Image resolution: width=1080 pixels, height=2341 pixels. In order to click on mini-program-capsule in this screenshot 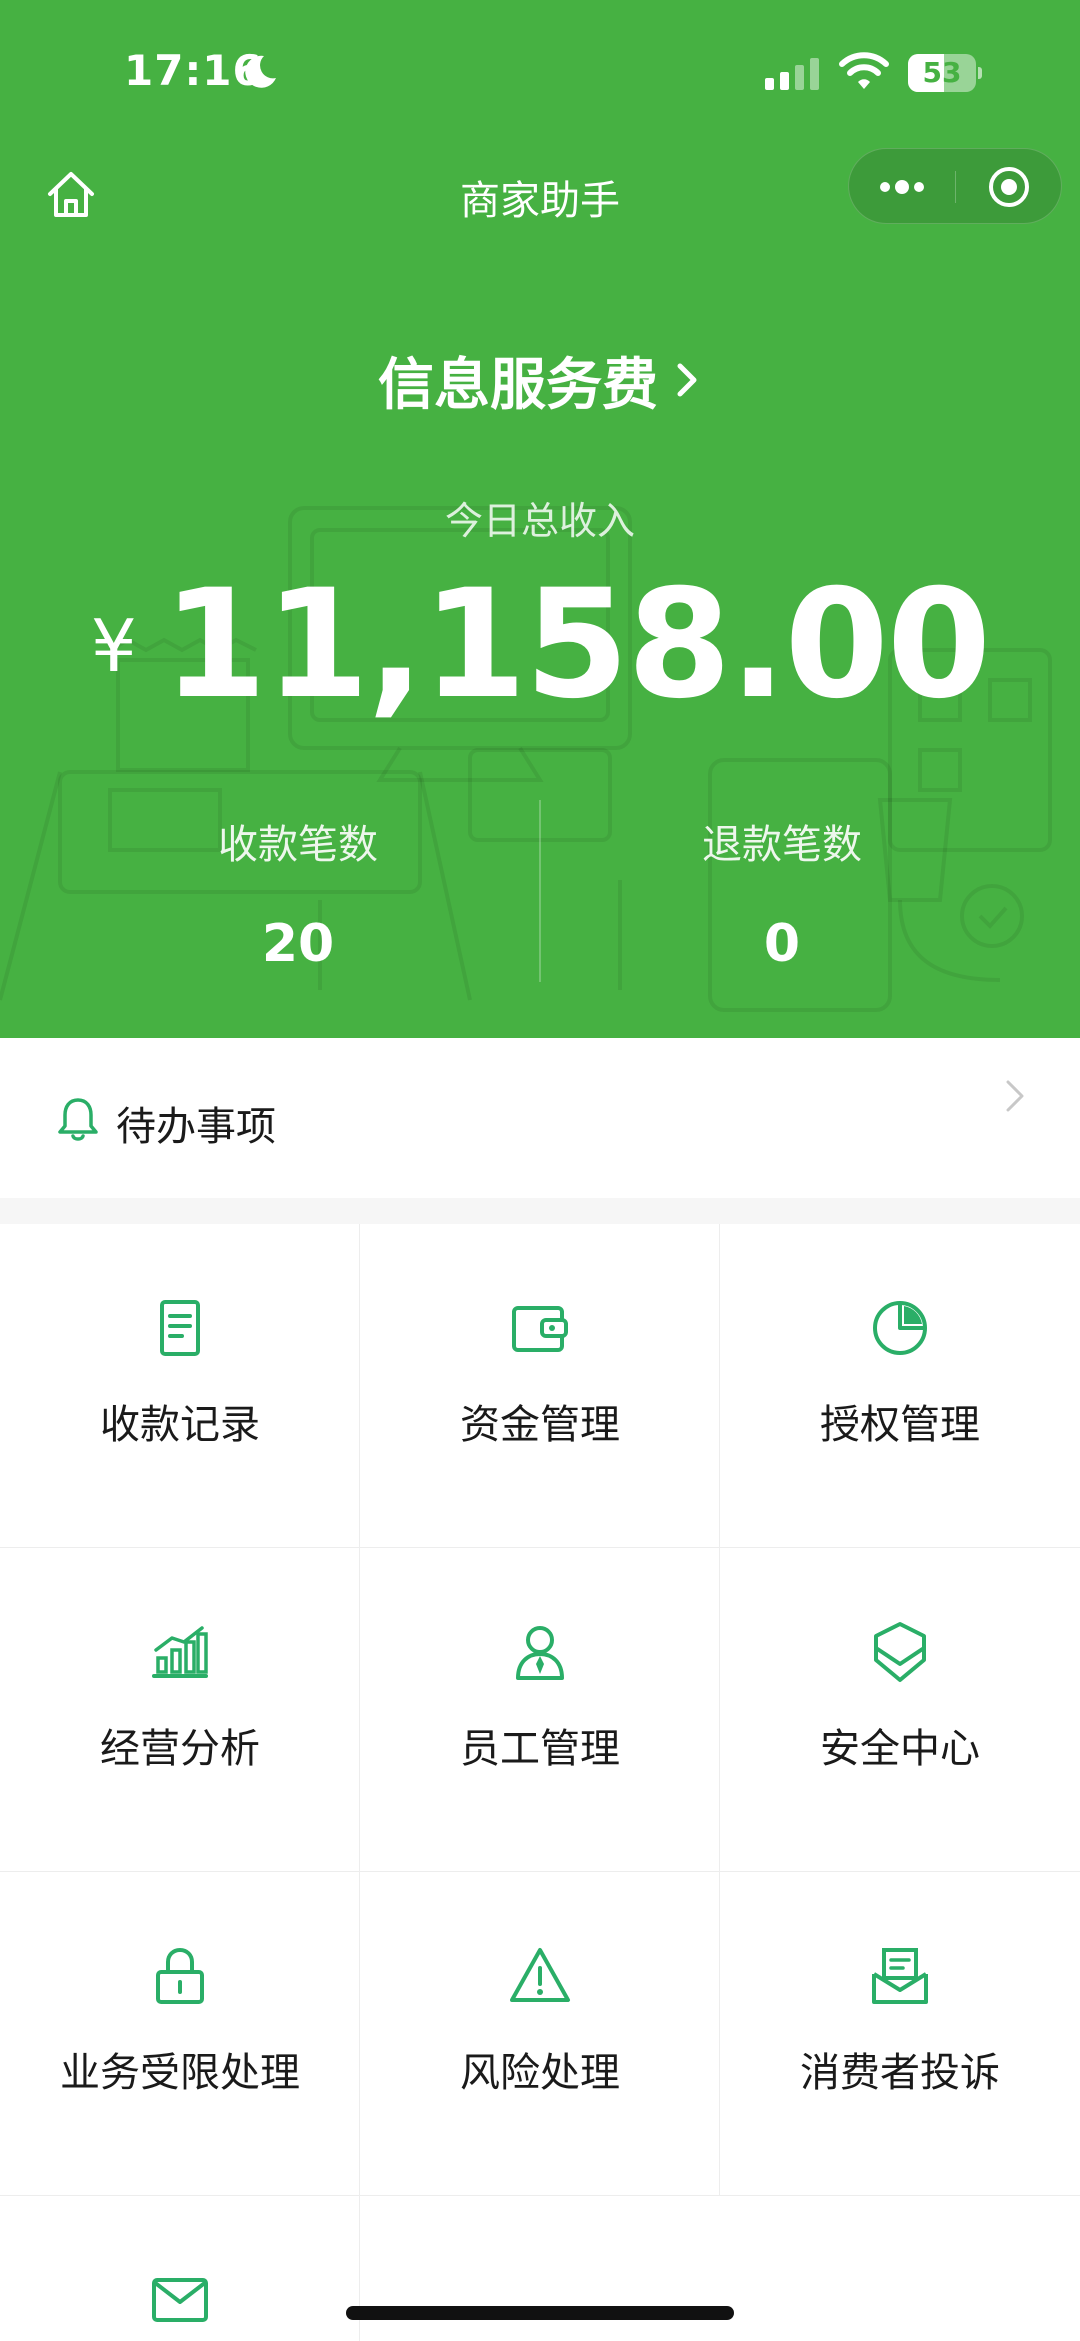, I will do `click(955, 186)`.